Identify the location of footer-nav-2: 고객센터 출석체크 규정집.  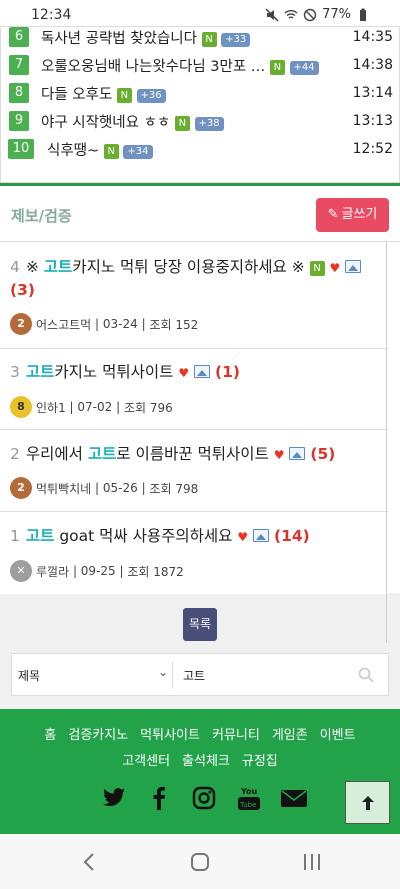
(200, 759).